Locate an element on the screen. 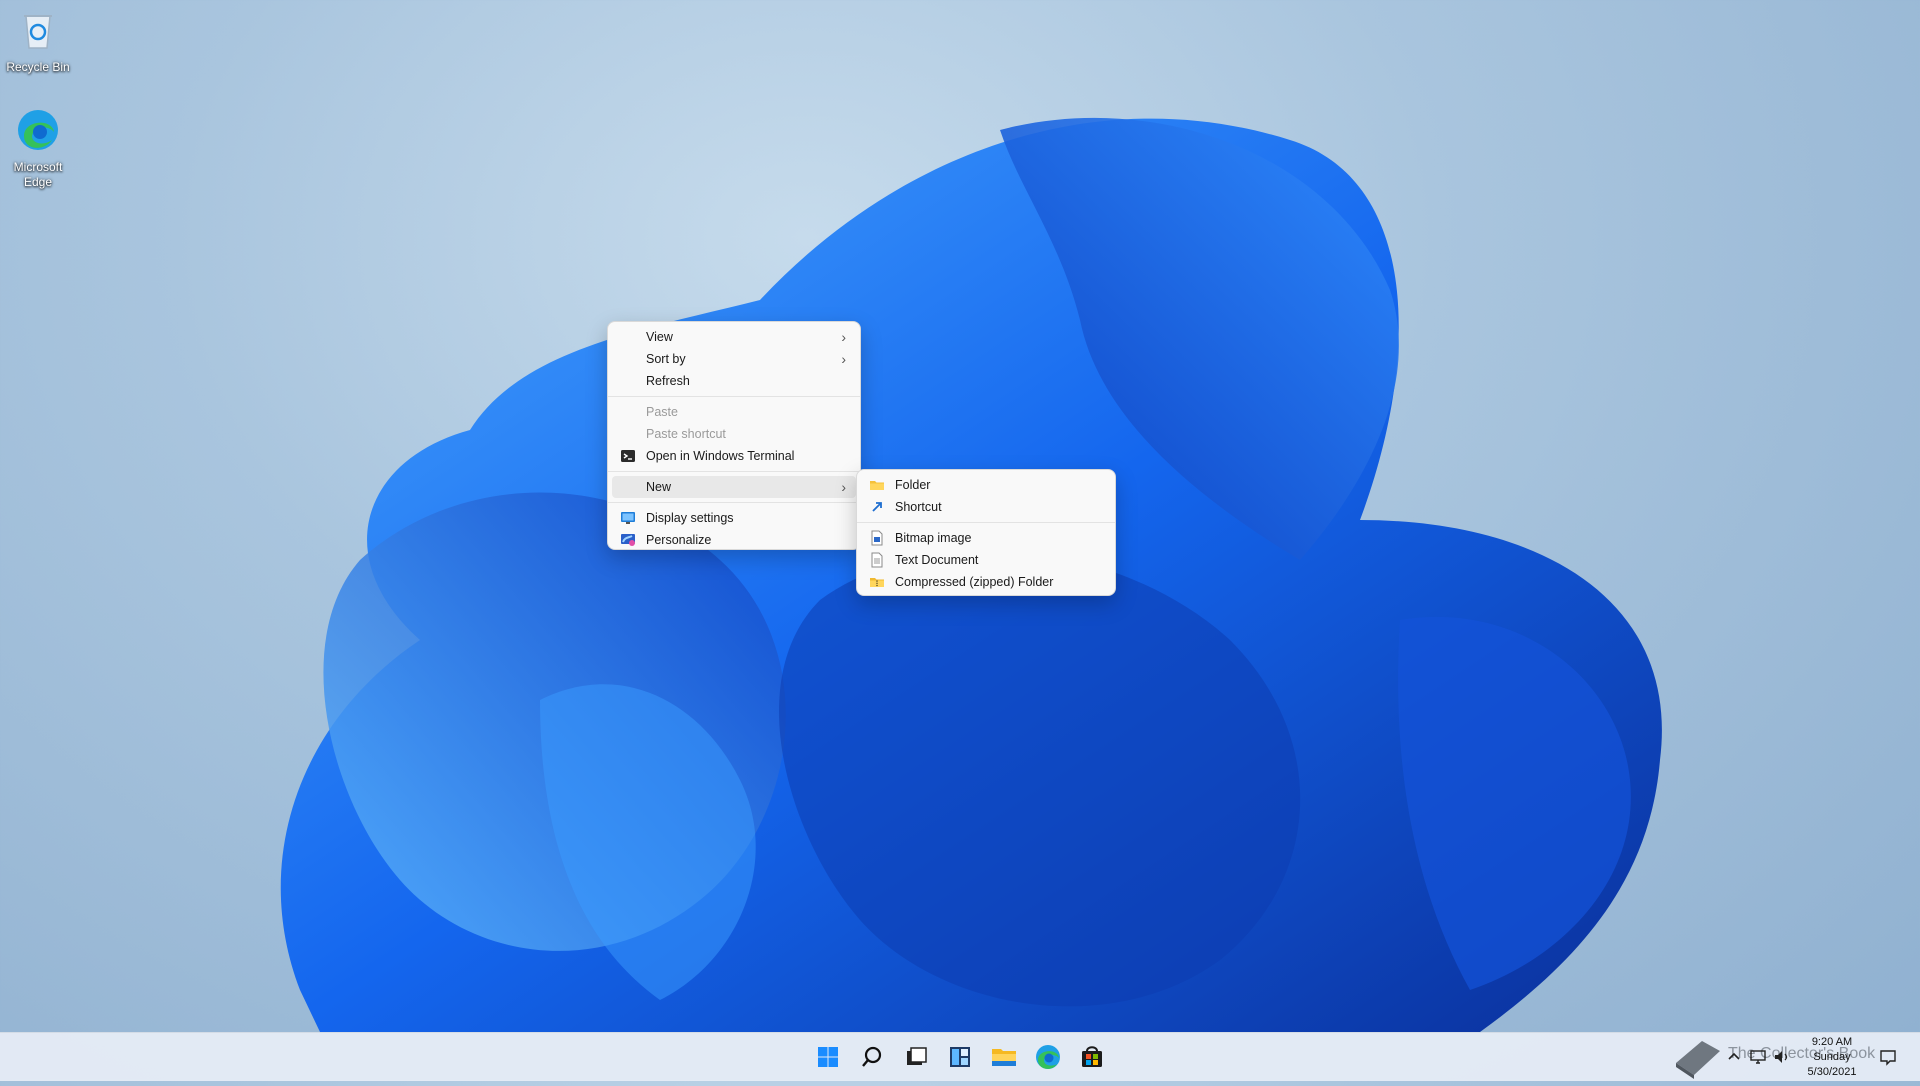 Image resolution: width=1920 pixels, height=1086 pixels. menu-item-refresh: Refresh is located at coordinates (734, 381).